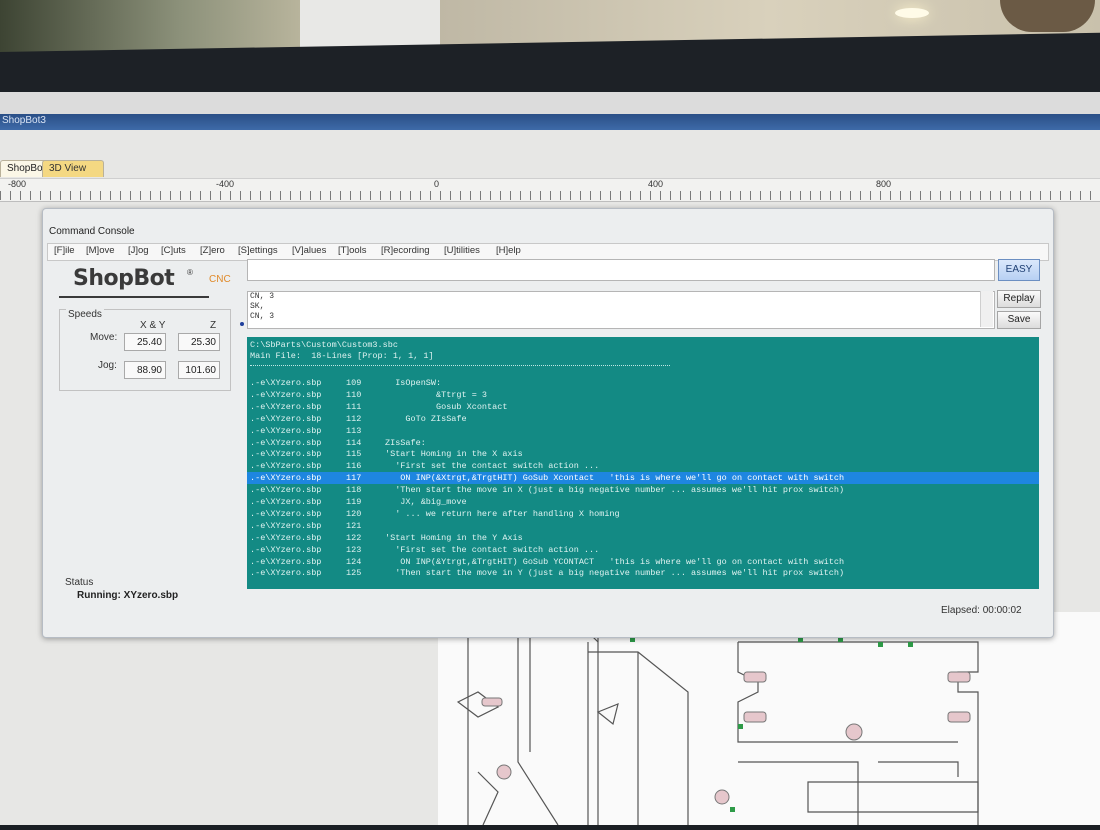  What do you see at coordinates (225, 184) in the screenshot?
I see `ruler-label: -400` at bounding box center [225, 184].